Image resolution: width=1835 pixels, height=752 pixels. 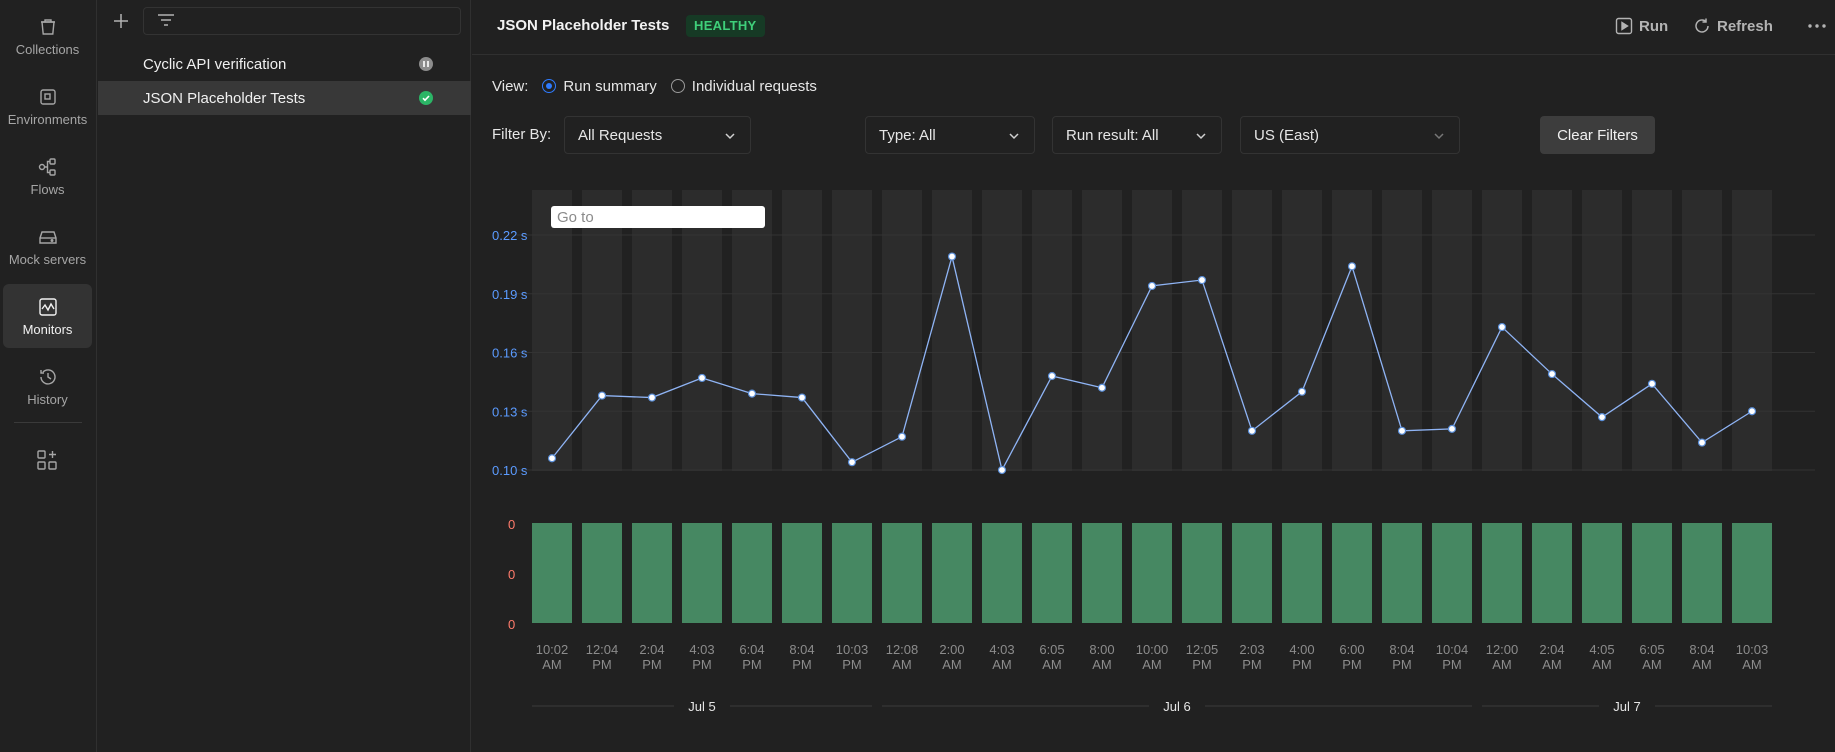 I want to click on x-tick-label: 10:03 AM, so click(x=1752, y=657).